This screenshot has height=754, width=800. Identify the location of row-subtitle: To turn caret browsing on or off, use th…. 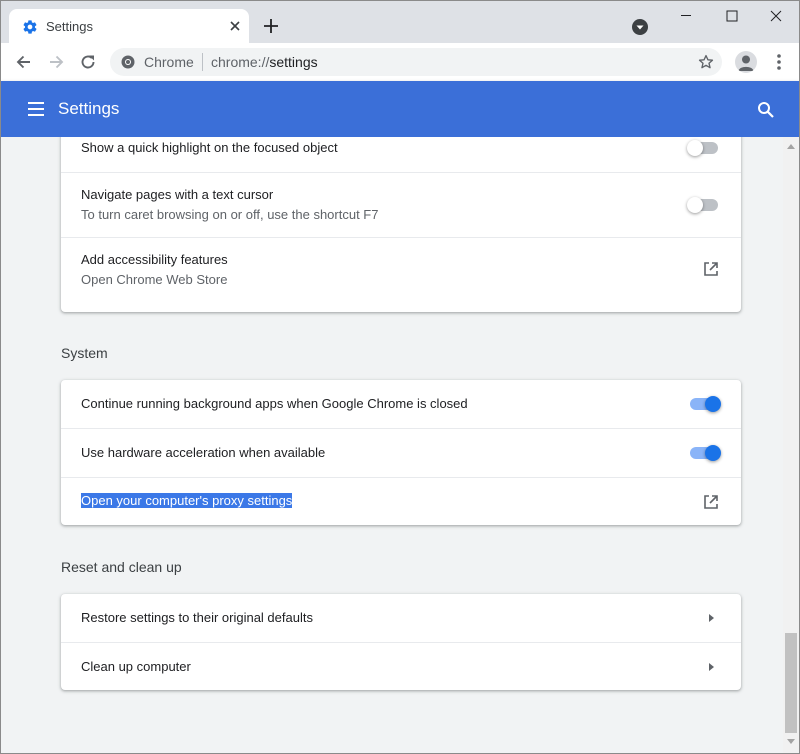
(230, 214).